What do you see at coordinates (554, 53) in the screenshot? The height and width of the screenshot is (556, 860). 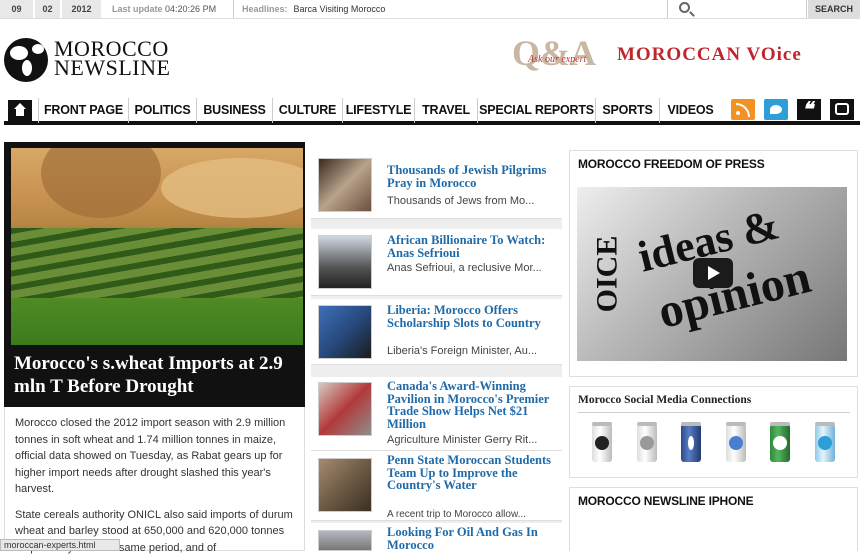 I see `qa-logo: Q&A` at bounding box center [554, 53].